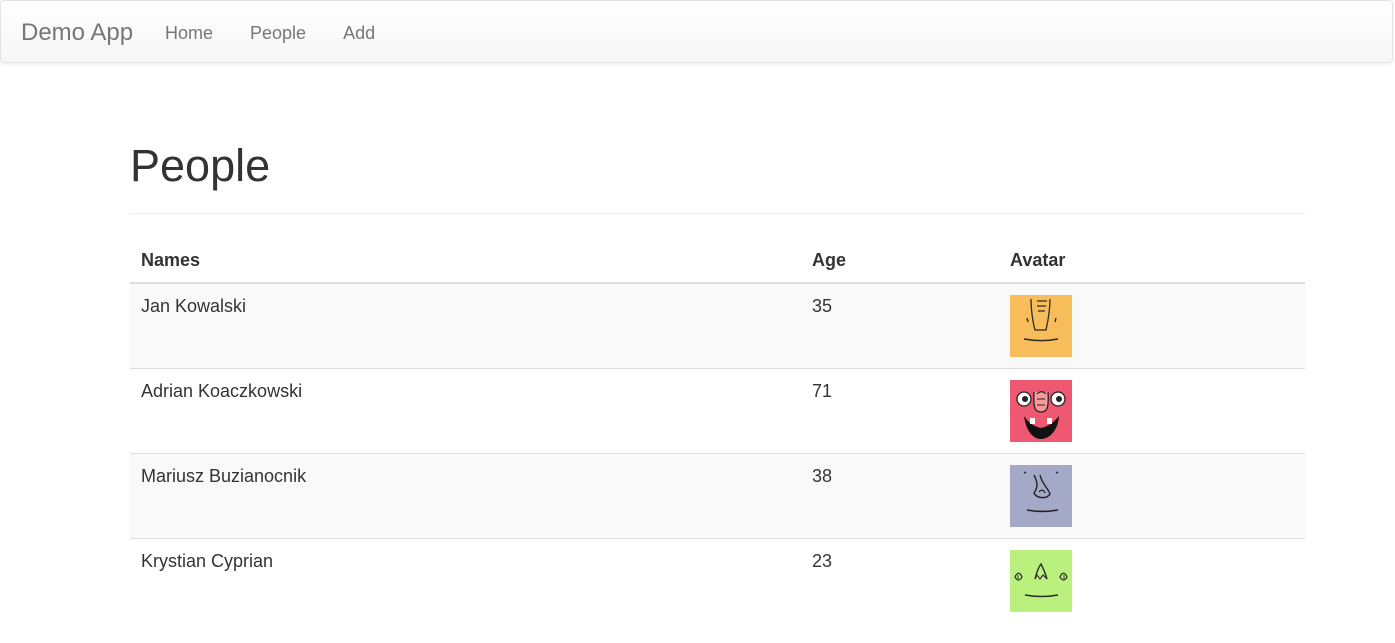 This screenshot has height=643, width=1395. Describe the element at coordinates (696, 31) in the screenshot. I see `navbar: Demo App Home People Add` at that location.